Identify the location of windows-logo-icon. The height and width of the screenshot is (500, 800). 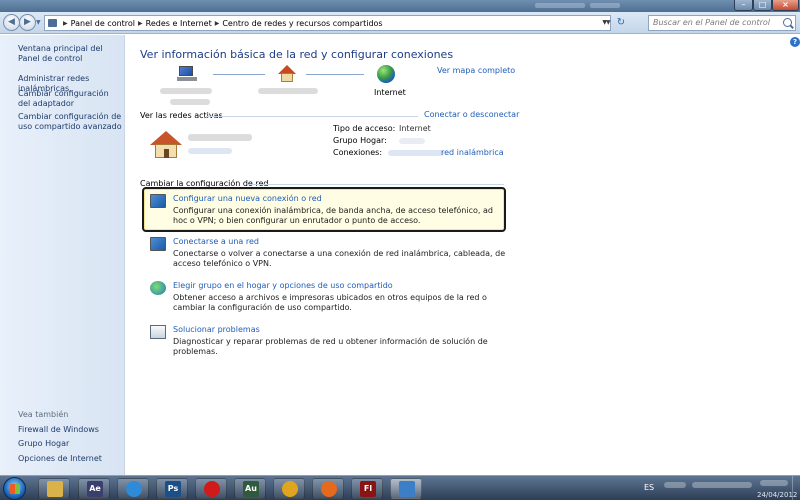
(15, 489).